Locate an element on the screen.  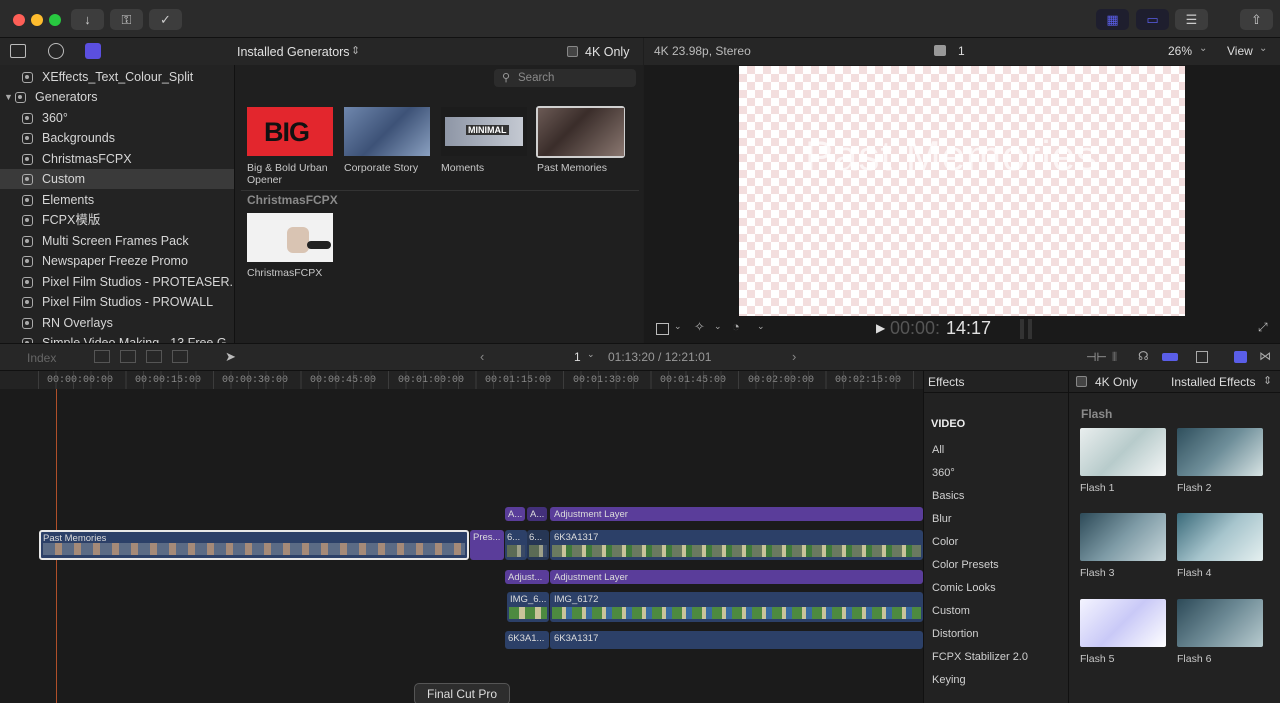
effects-category: 360° is located at coordinates (943, 473).